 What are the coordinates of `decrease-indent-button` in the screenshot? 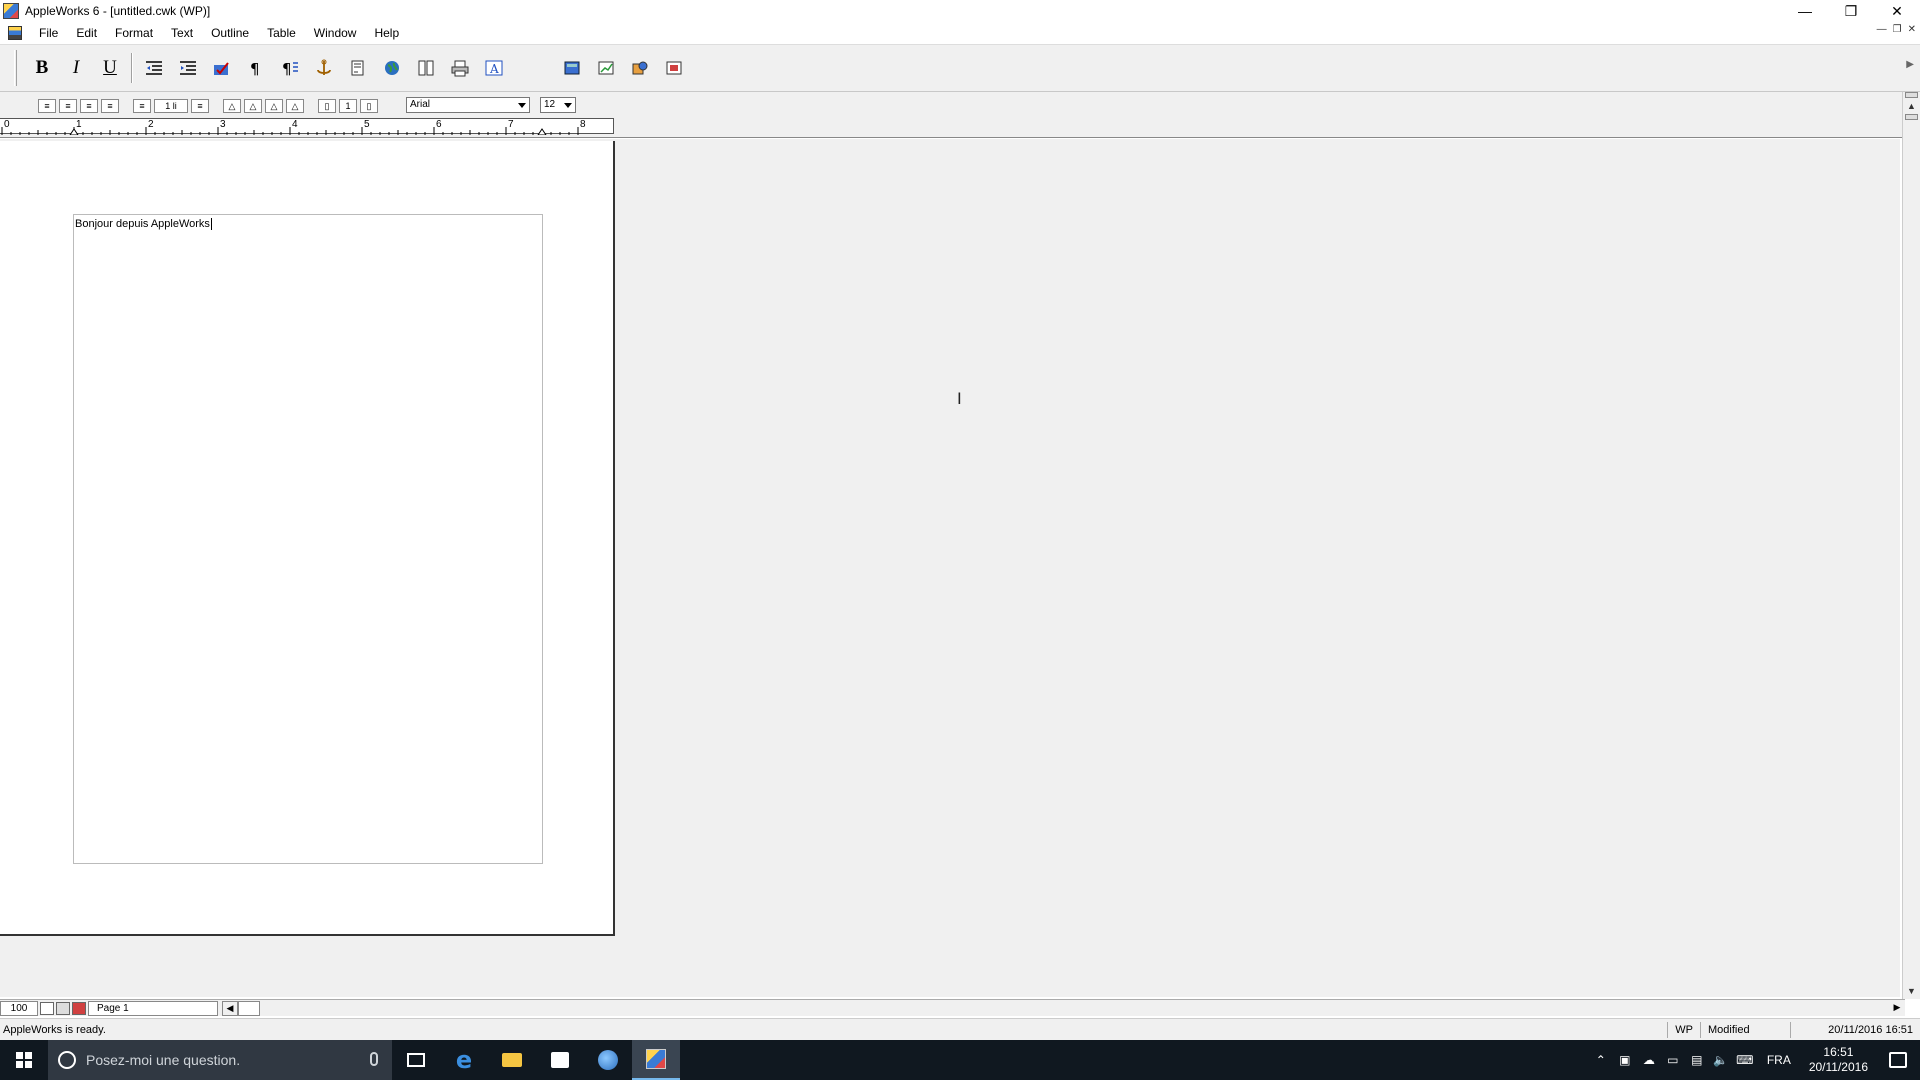 It's located at (154, 68).